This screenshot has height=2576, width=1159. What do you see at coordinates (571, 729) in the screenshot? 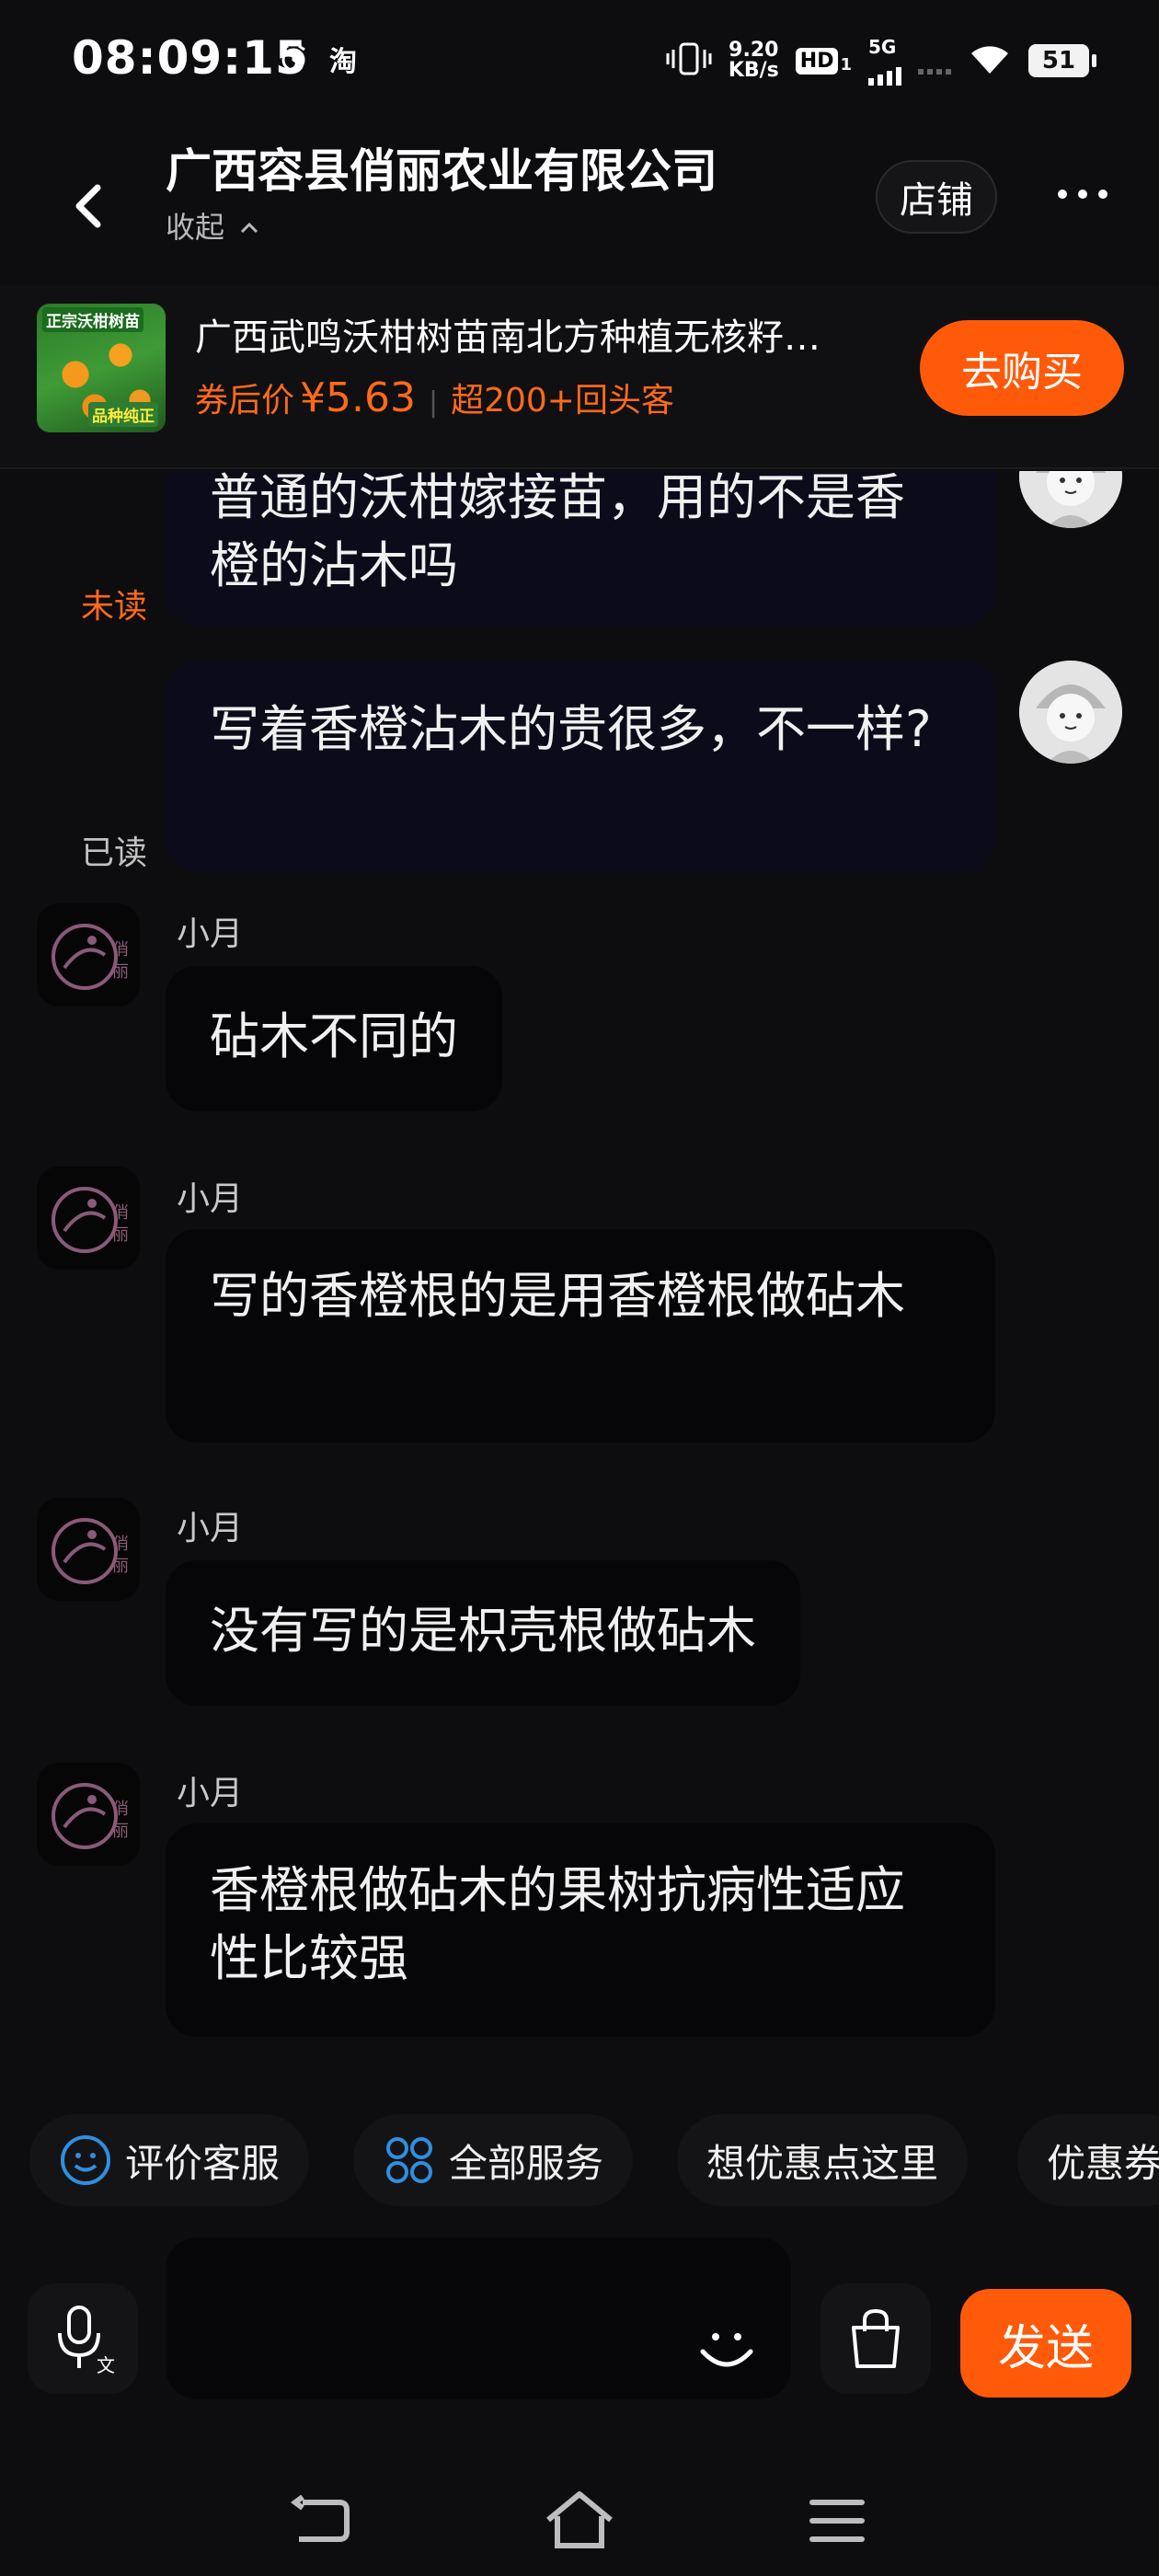
I see `message-text: 写着香橙沾木的贵很多，不一样?` at bounding box center [571, 729].